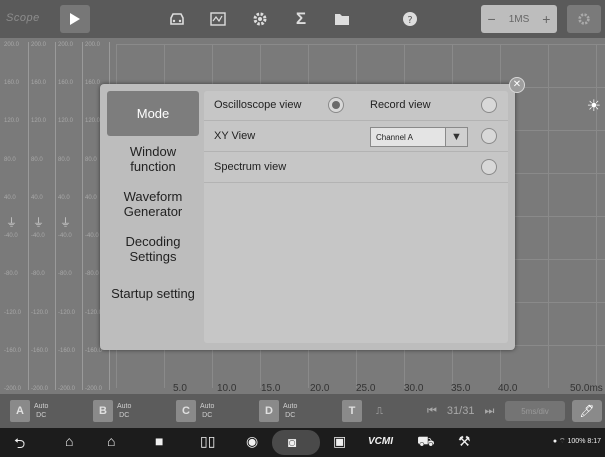 This screenshot has height=457, width=605. I want to click on timebase-control: − 1MS +, so click(519, 19).